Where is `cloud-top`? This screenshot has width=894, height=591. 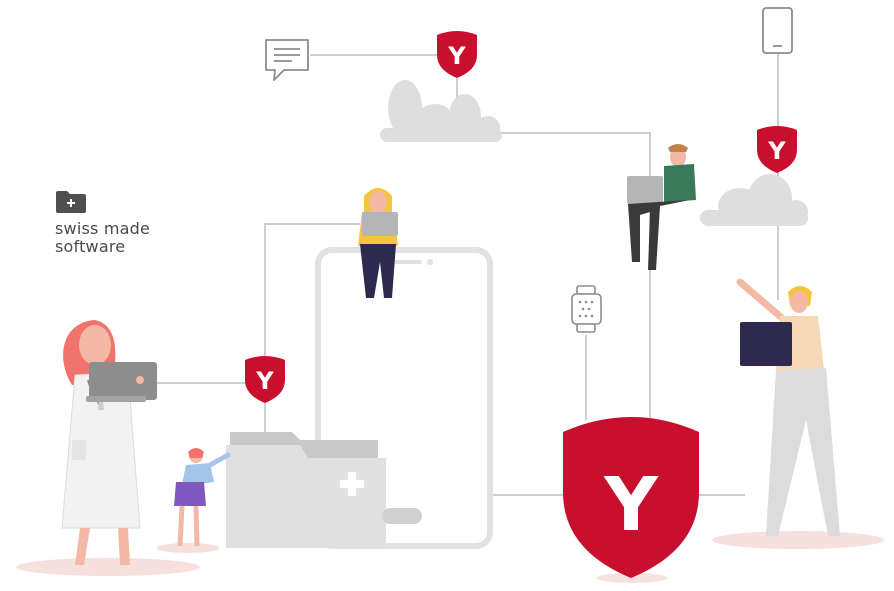 cloud-top is located at coordinates (441, 111).